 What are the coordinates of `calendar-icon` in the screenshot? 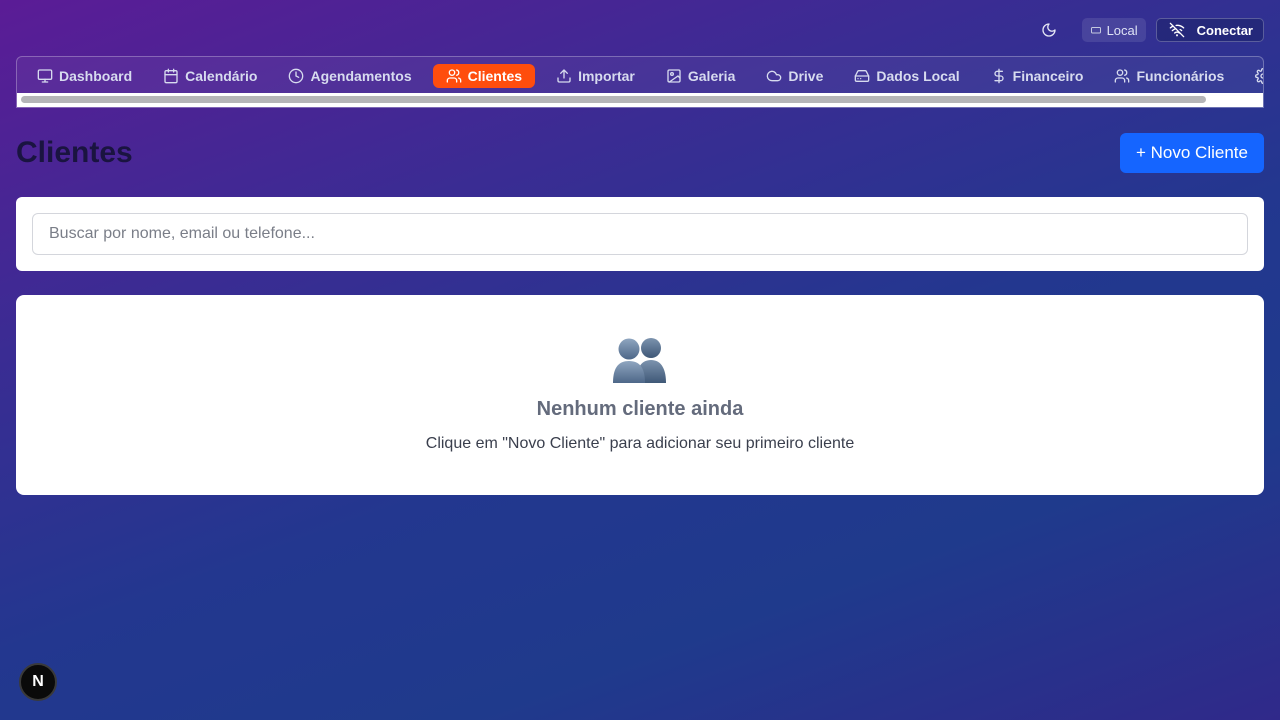 It's located at (171, 76).